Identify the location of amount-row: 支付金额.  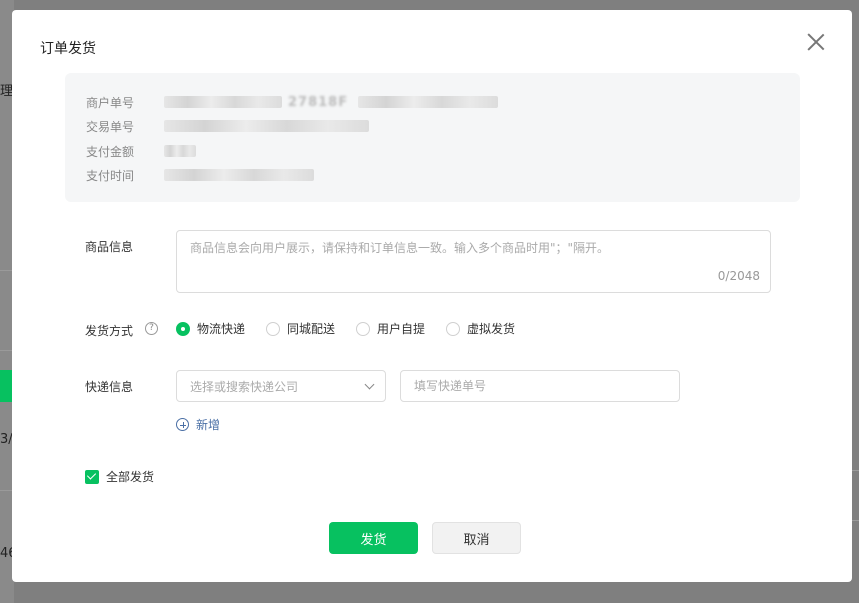
(141, 151).